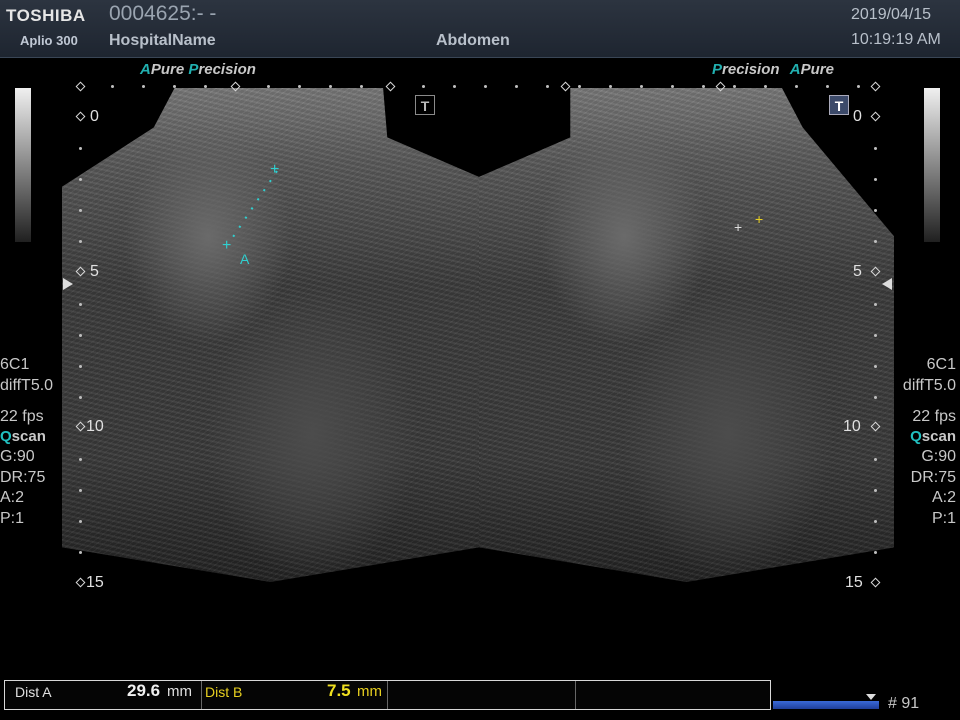 The height and width of the screenshot is (720, 960). I want to click on cine-progress-bar, so click(826, 705).